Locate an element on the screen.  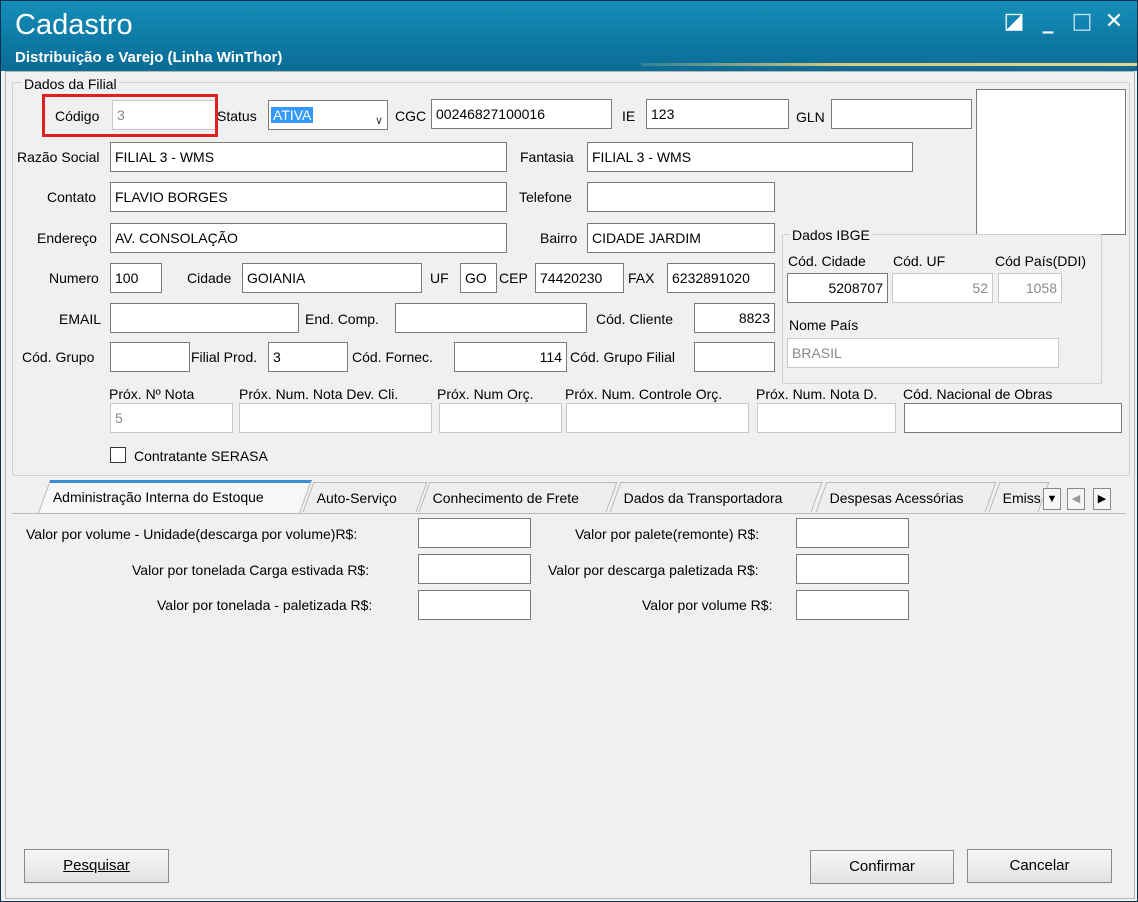
confirmar-button: Confirmar is located at coordinates (882, 867).